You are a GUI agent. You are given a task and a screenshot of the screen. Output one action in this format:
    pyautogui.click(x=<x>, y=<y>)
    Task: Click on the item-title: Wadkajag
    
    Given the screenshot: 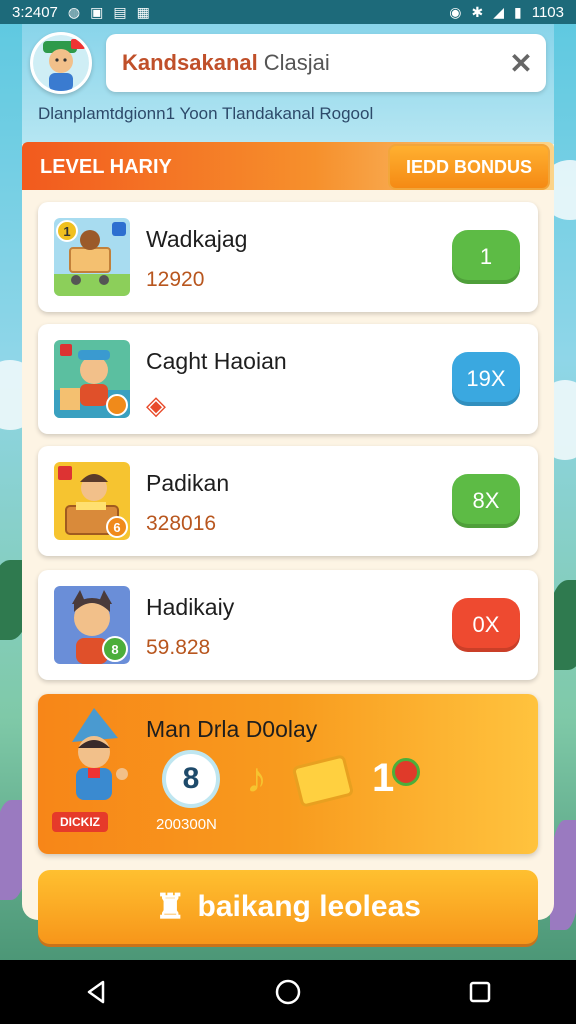 What is the action you would take?
    pyautogui.click(x=197, y=239)
    